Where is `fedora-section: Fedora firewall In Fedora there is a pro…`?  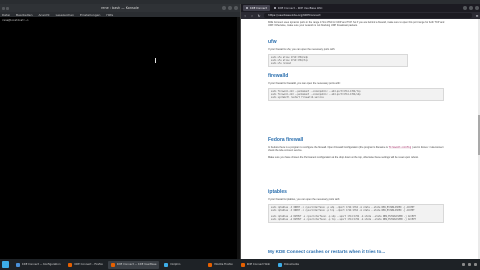 fedora-section: Fedora firewall In Fedora there is a pro… is located at coordinates (358, 148).